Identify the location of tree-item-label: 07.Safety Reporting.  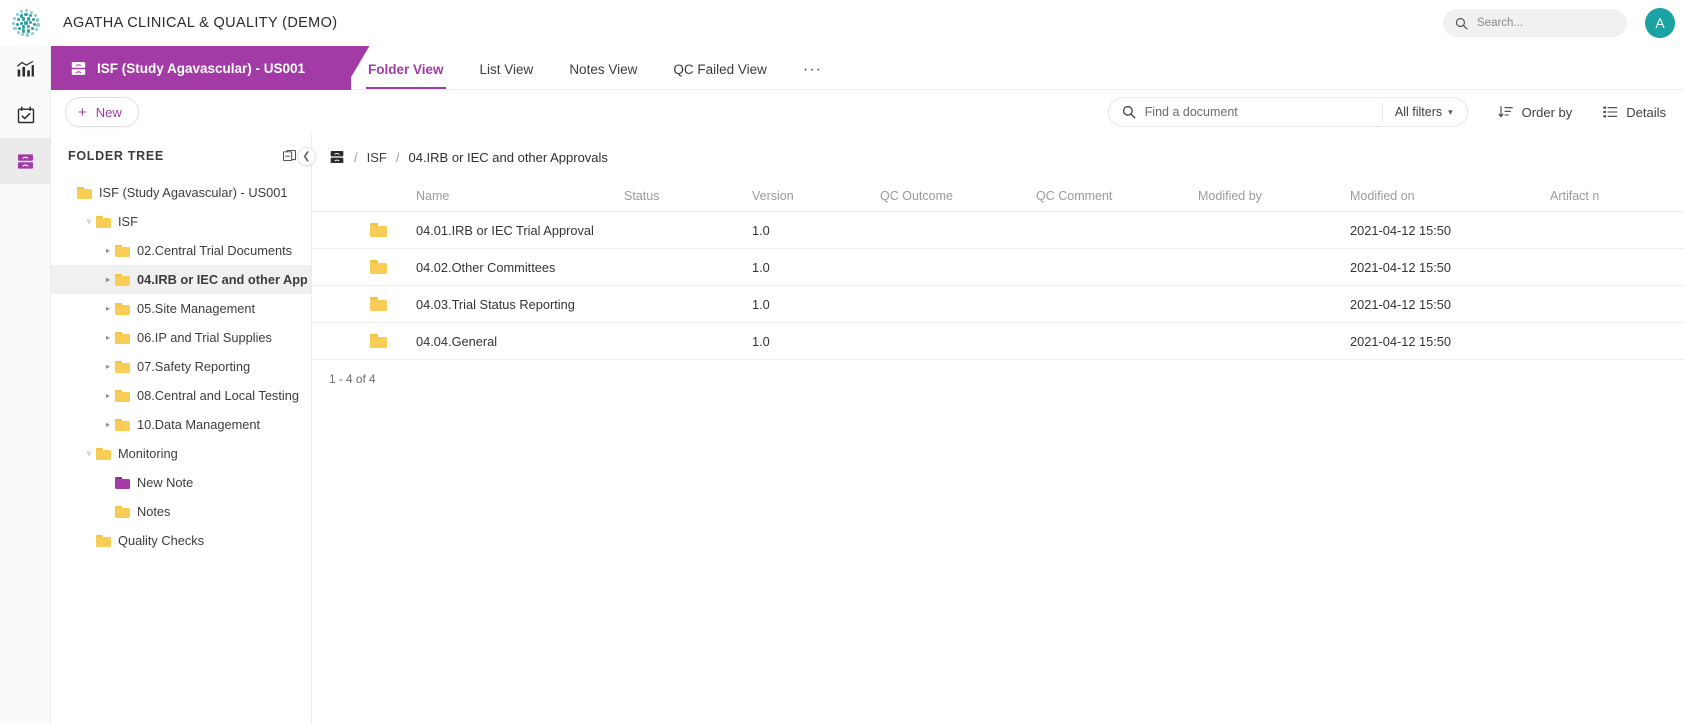
(194, 366).